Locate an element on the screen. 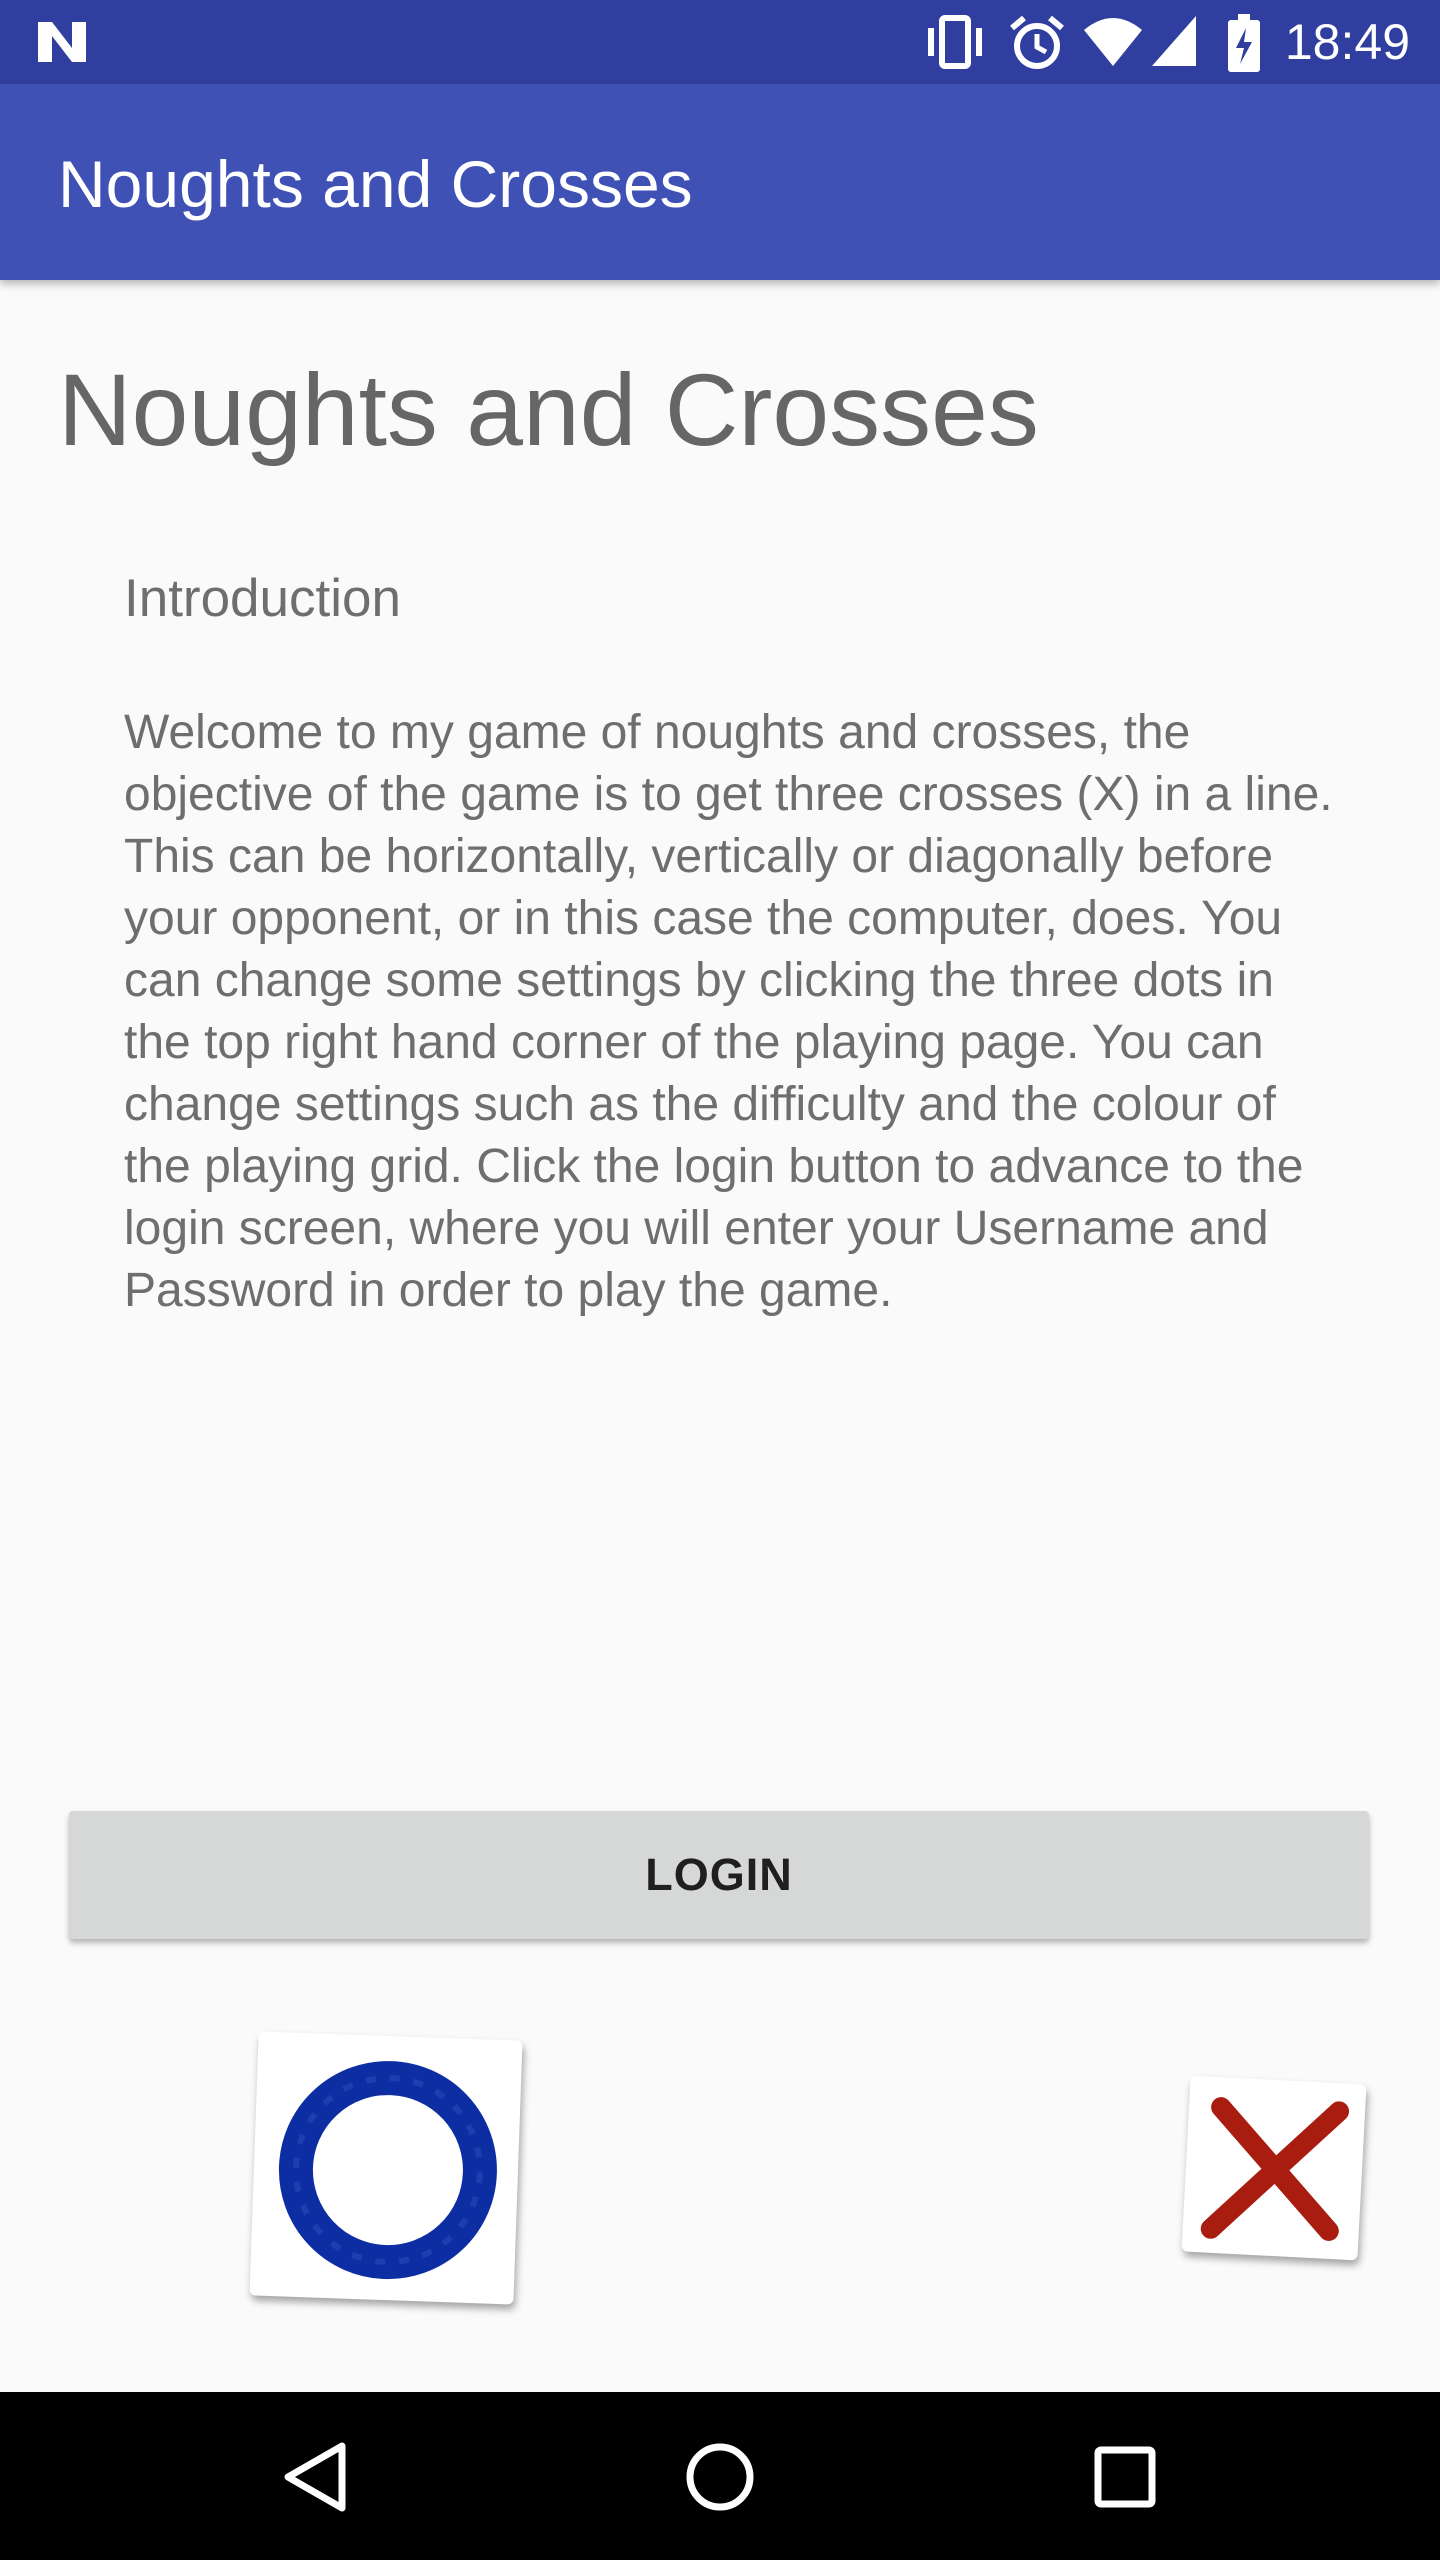  back-icon is located at coordinates (317, 2477).